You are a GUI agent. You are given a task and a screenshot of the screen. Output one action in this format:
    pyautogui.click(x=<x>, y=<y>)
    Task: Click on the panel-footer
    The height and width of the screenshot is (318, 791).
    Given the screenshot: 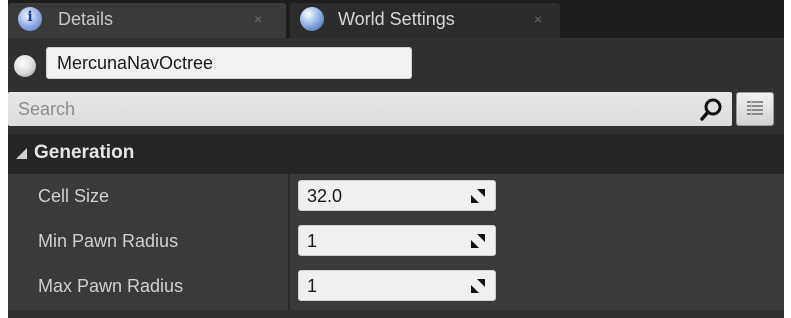 What is the action you would take?
    pyautogui.click(x=396, y=314)
    